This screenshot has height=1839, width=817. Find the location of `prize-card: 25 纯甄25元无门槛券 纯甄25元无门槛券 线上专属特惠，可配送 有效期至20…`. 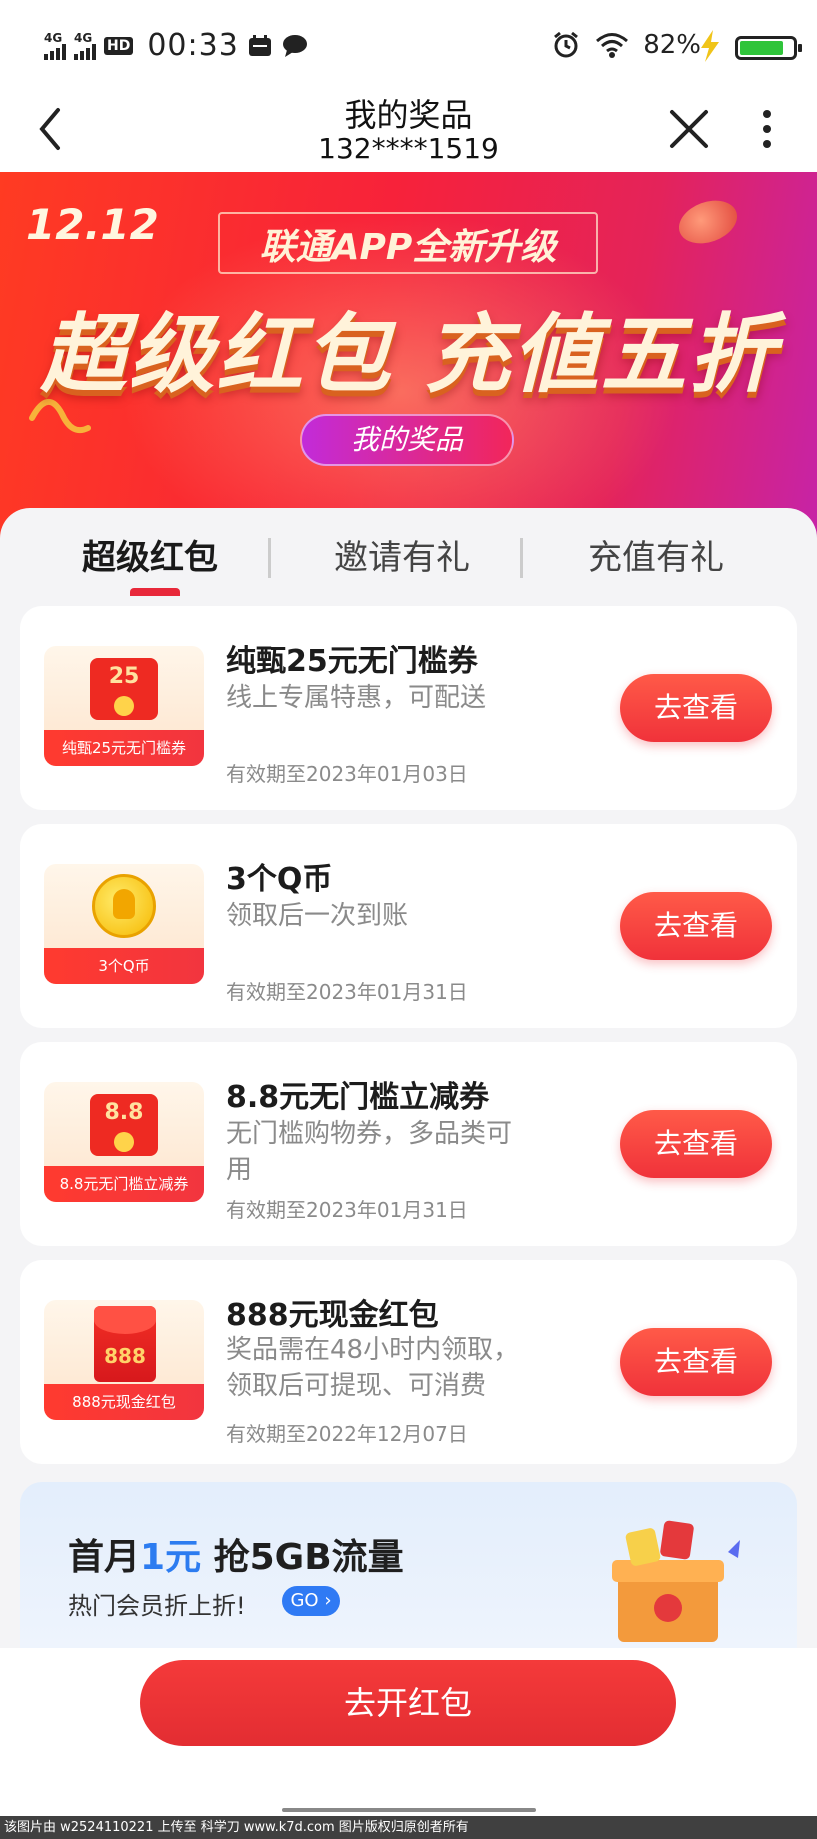

prize-card: 25 纯甄25元无门槛券 纯甄25元无门槛券 线上专属特惠，可配送 有效期至20… is located at coordinates (408, 708).